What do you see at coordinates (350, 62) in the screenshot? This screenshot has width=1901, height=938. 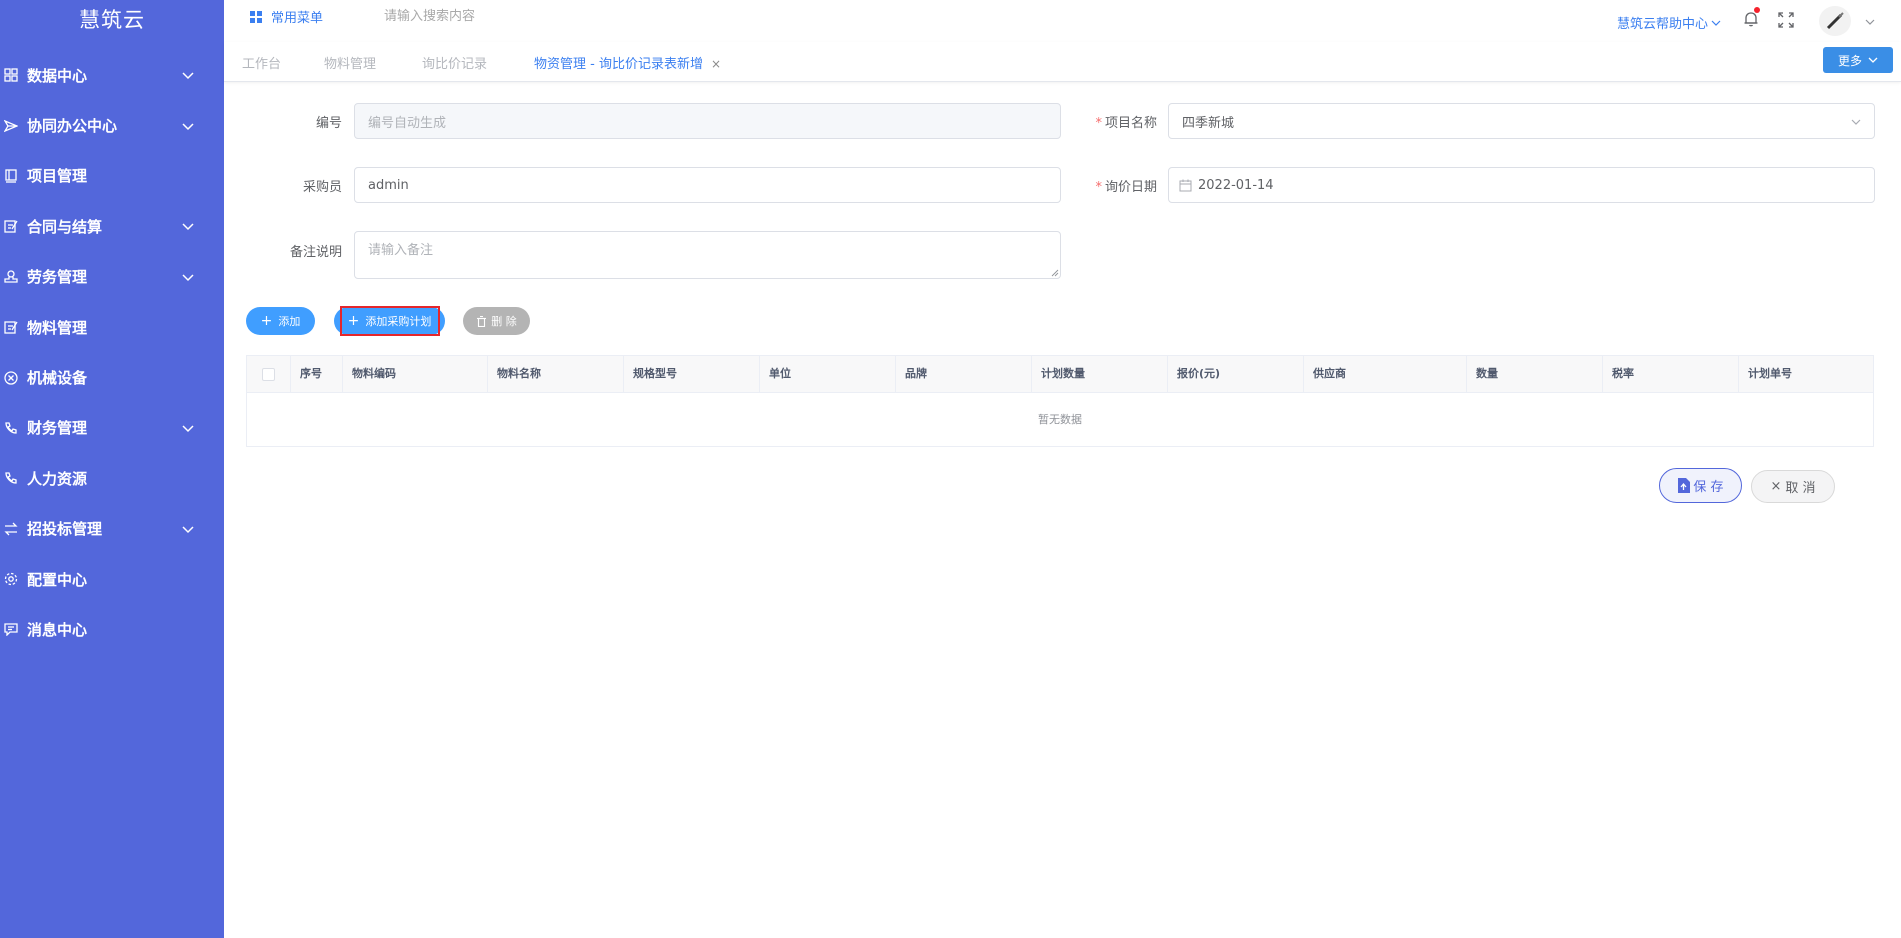 I see `tab-material: 物料管理` at bounding box center [350, 62].